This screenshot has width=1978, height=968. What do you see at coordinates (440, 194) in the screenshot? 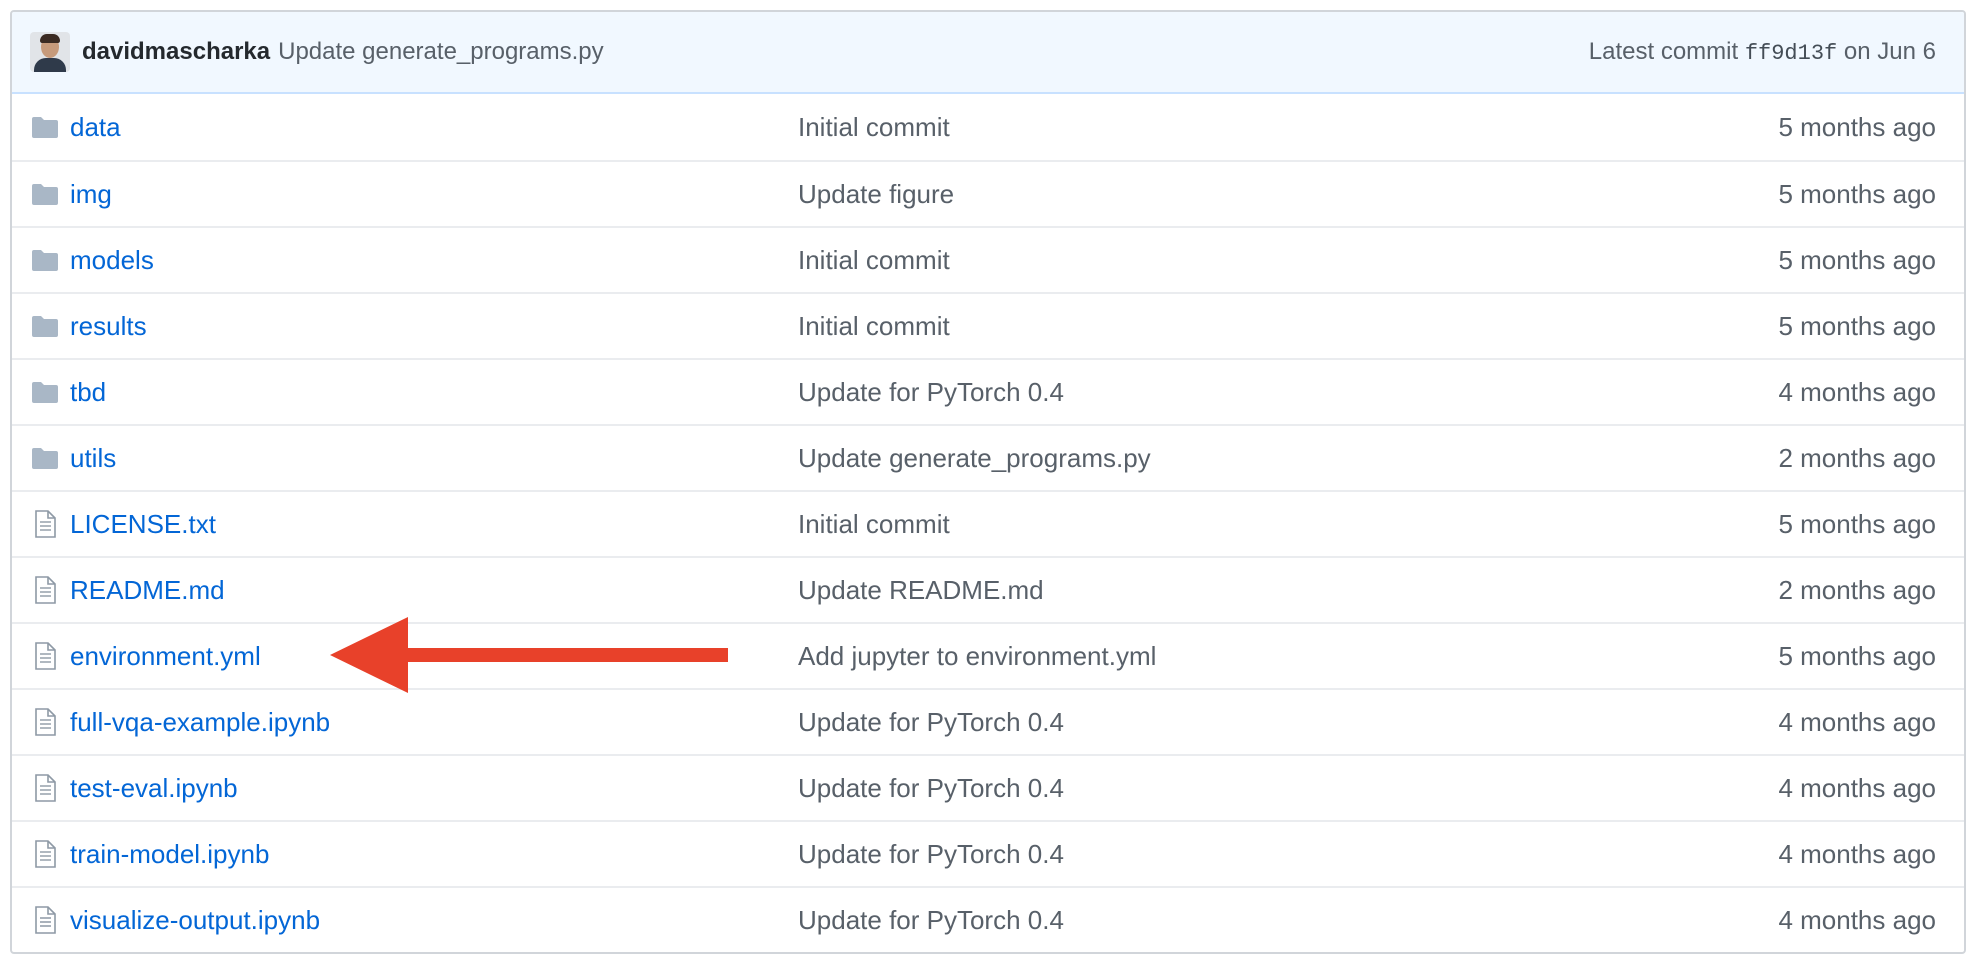
I see `file-name-link: img` at bounding box center [440, 194].